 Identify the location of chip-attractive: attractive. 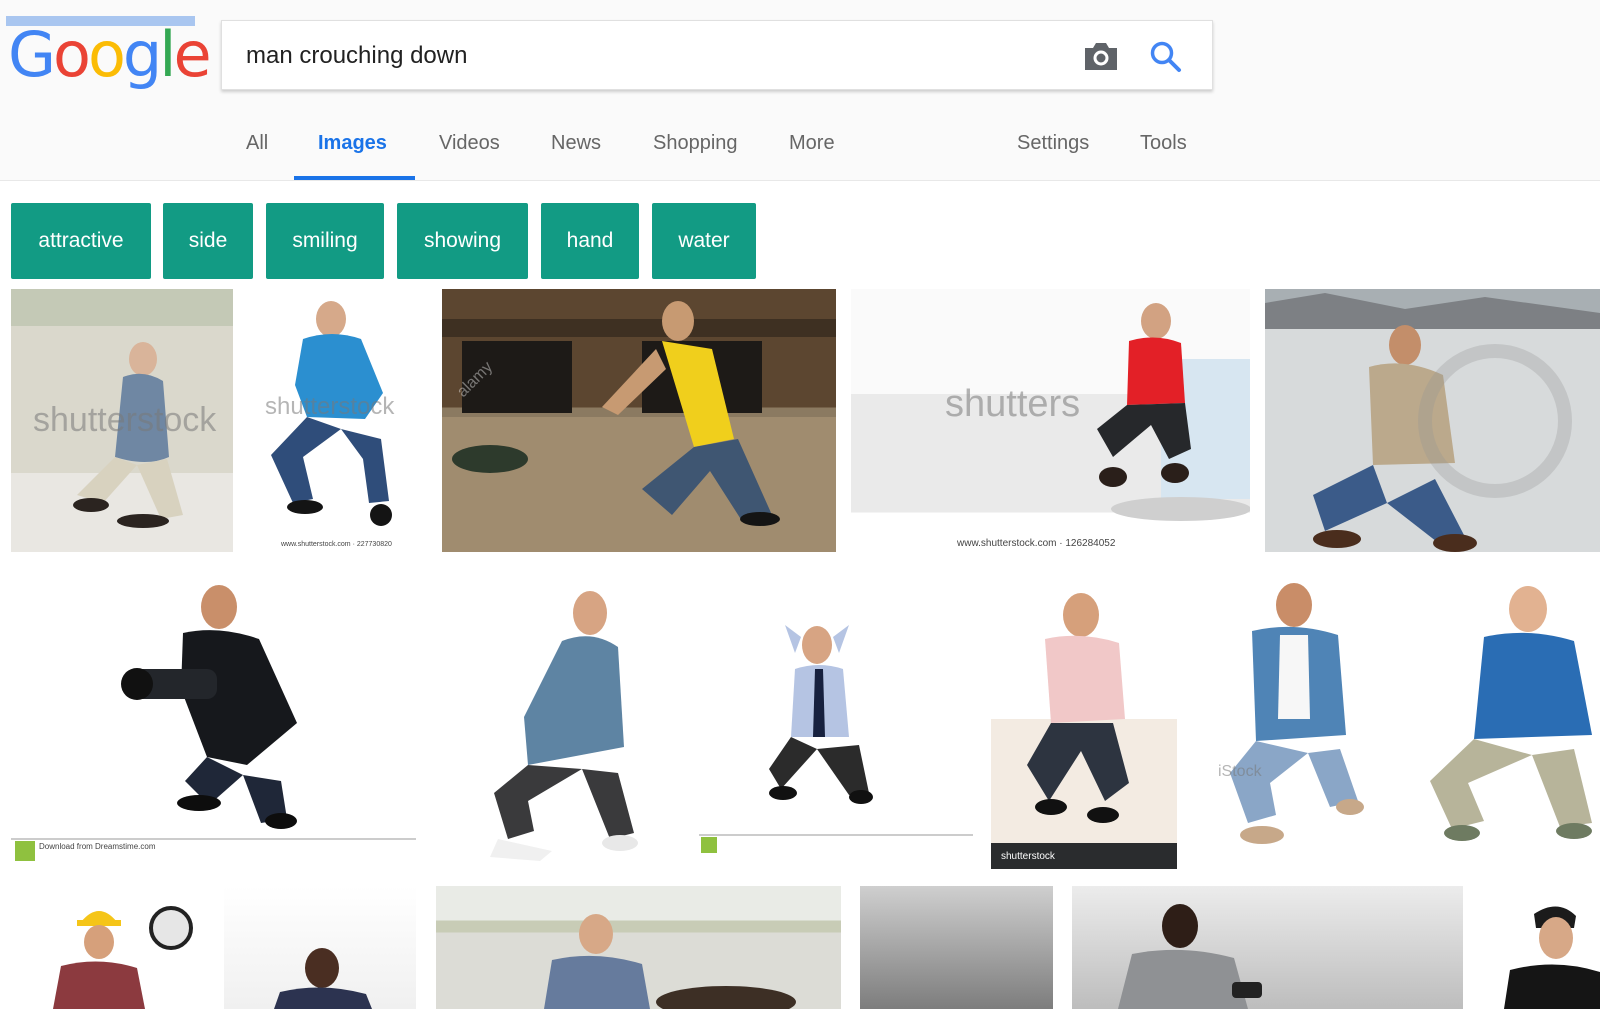
(81, 241).